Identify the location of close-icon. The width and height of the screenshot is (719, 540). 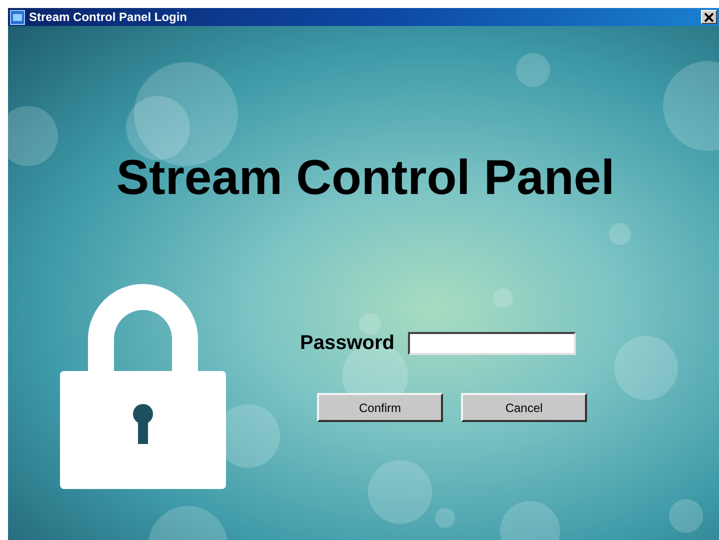
(709, 17).